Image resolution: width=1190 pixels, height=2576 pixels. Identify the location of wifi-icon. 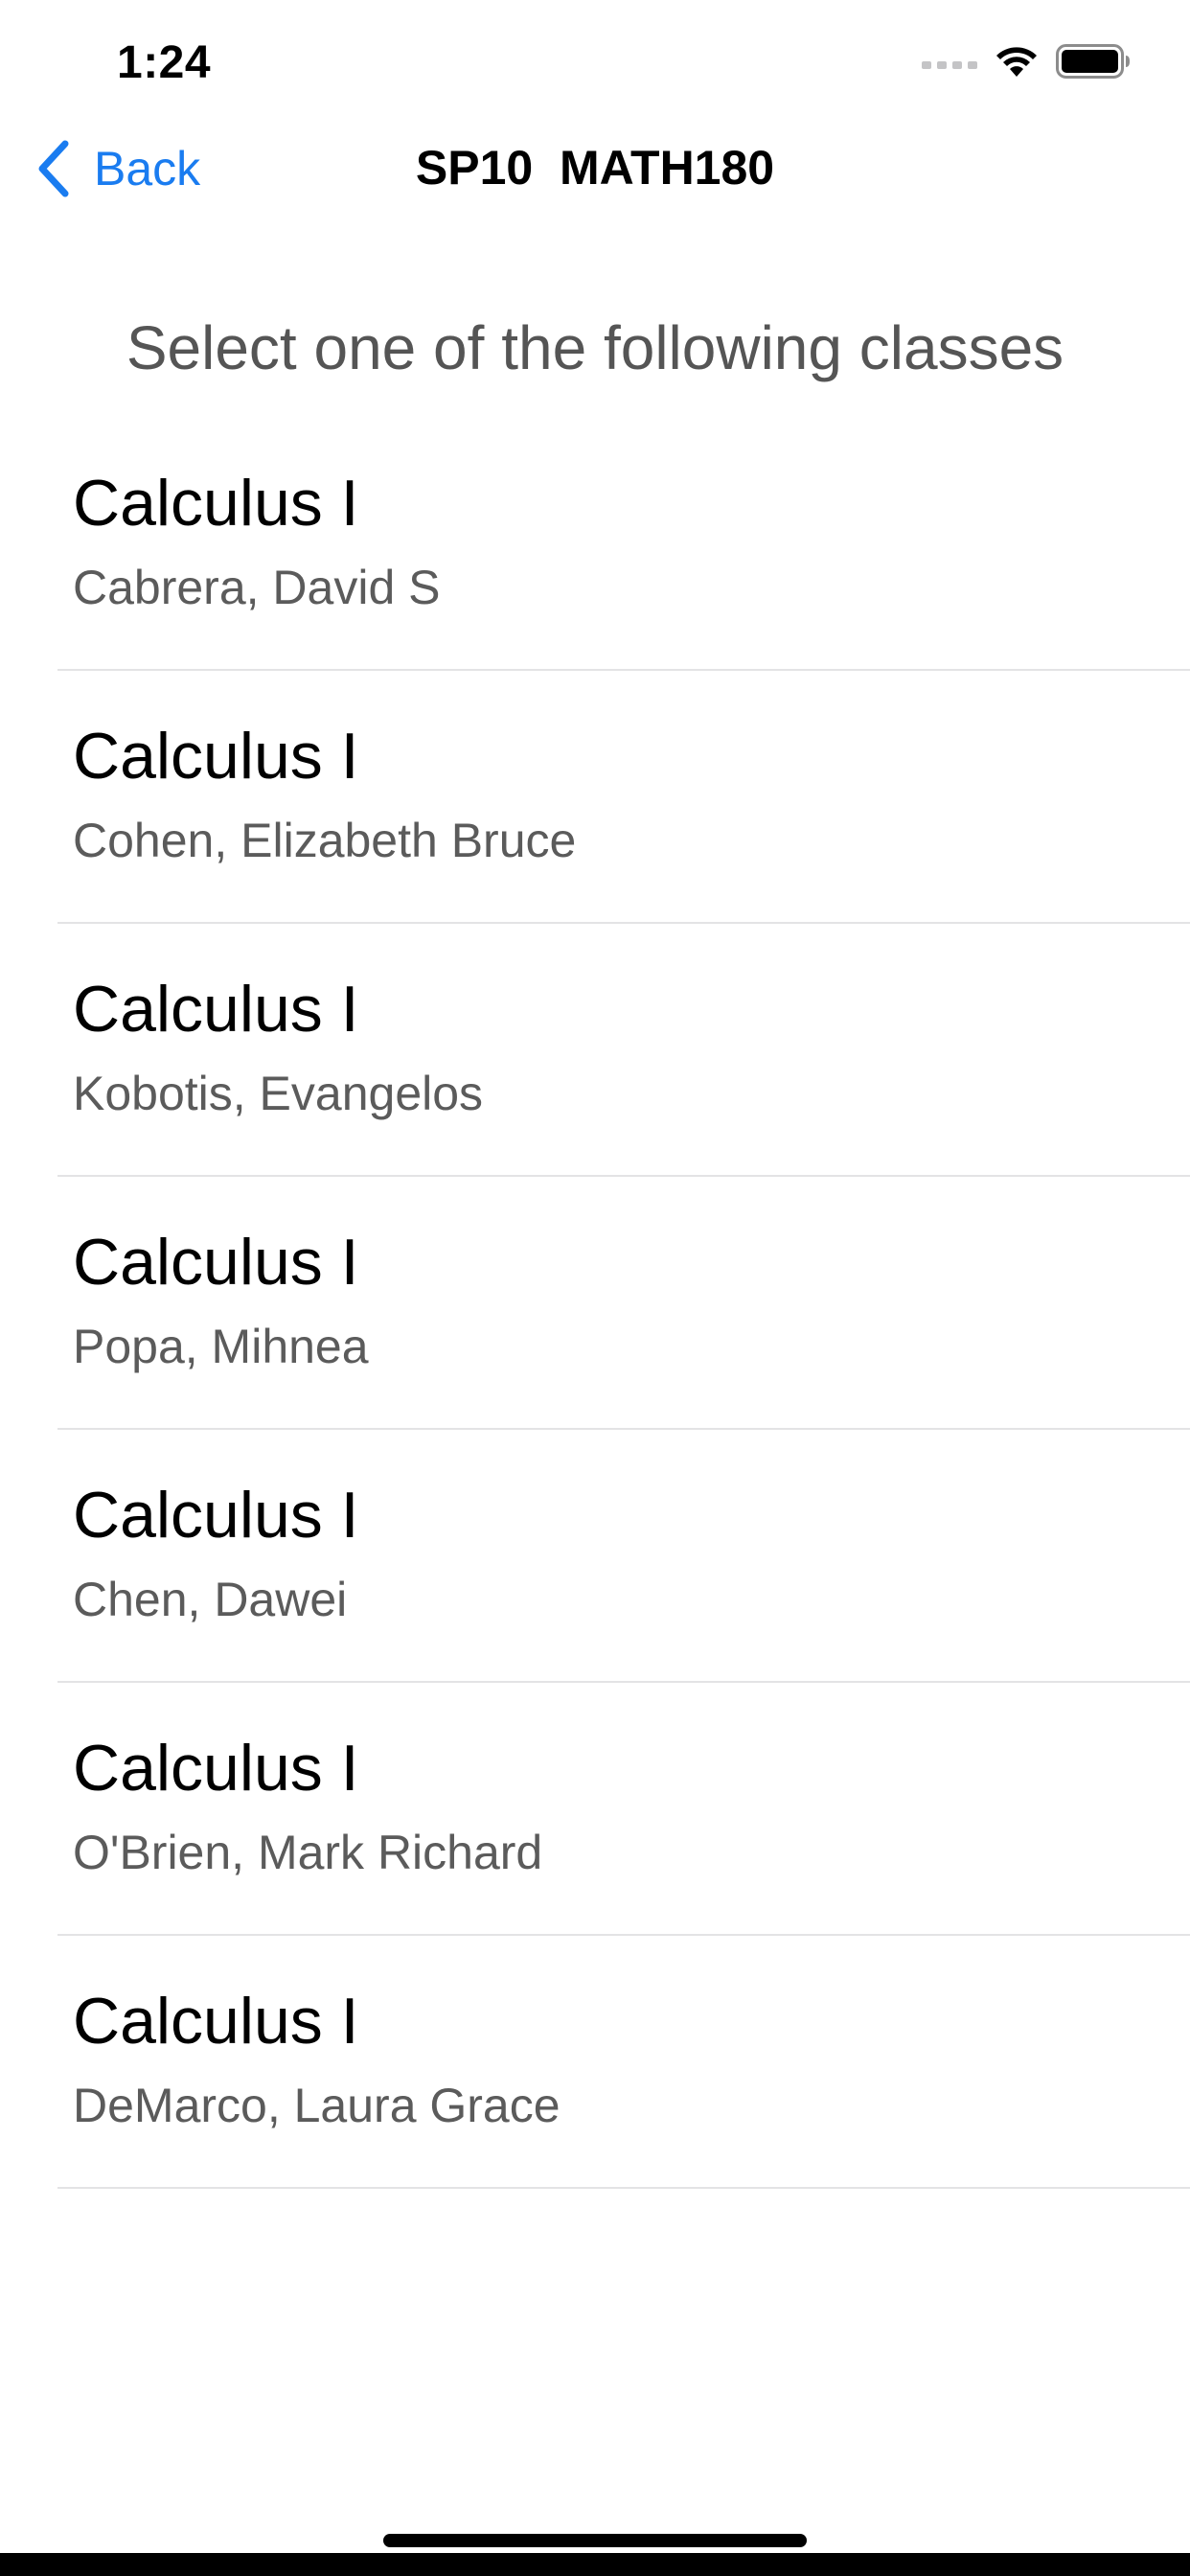
(1017, 63).